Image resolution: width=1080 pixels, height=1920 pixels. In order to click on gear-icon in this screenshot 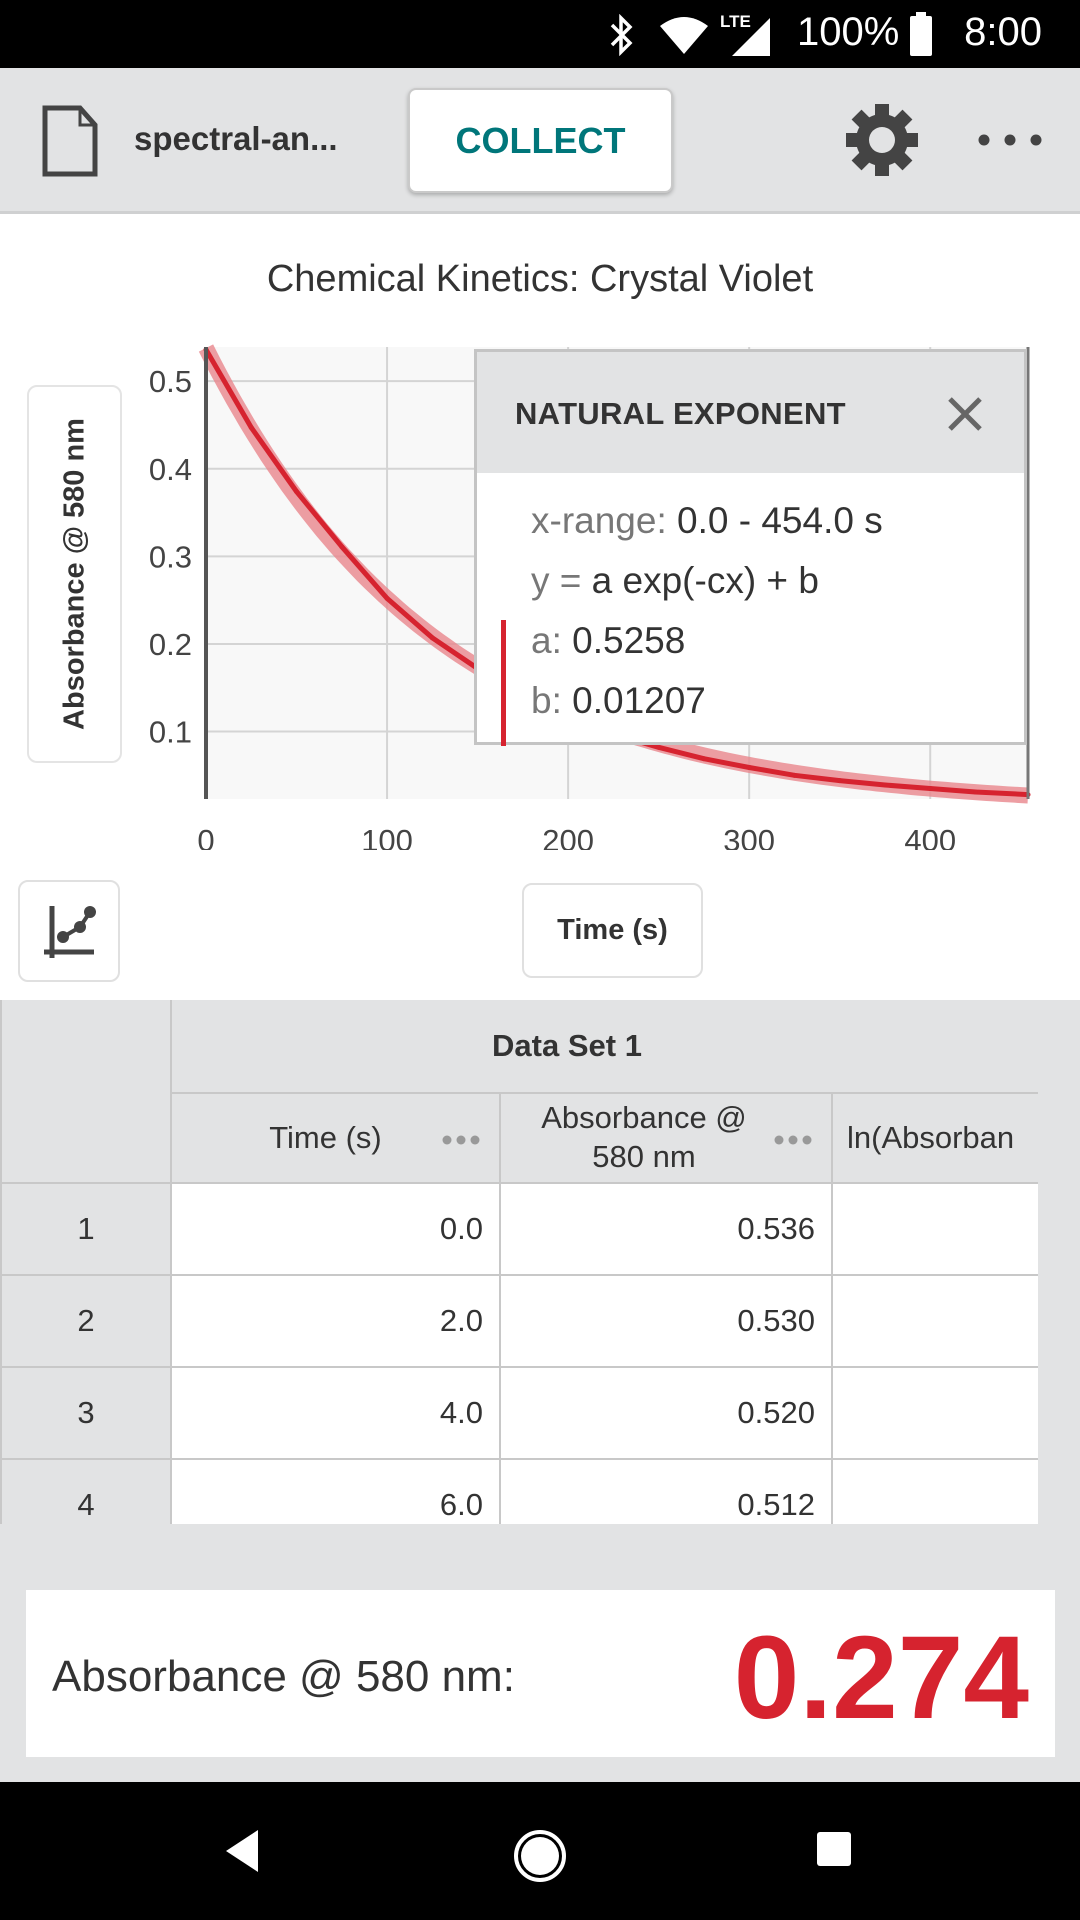, I will do `click(882, 140)`.